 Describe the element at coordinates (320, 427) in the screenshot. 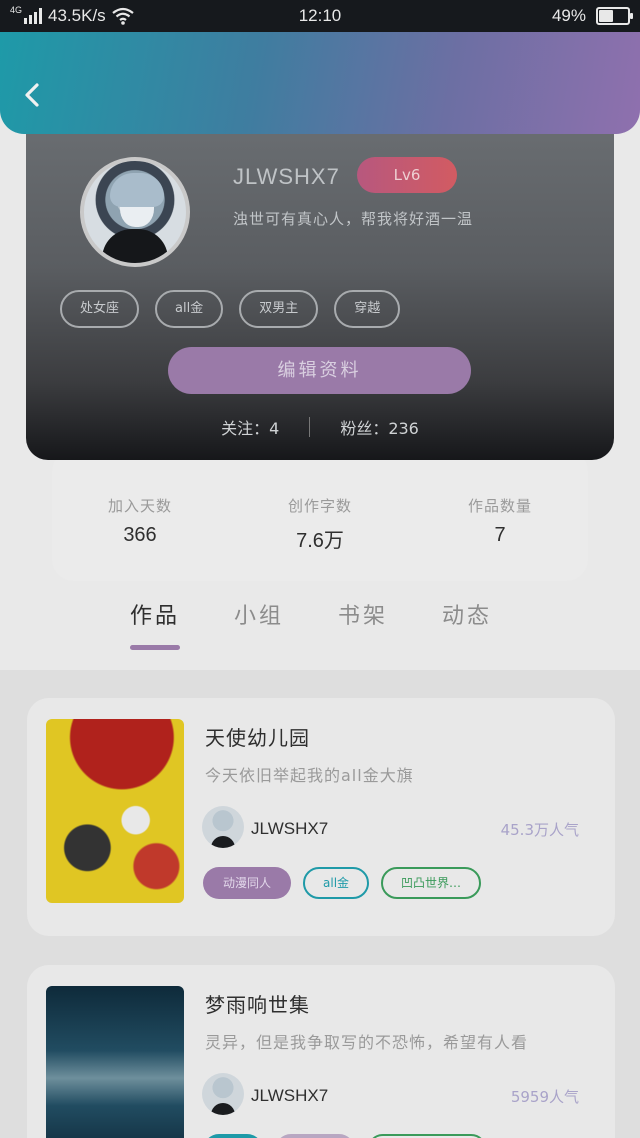

I see `follow-stats: 关注：4 粉丝：236` at that location.